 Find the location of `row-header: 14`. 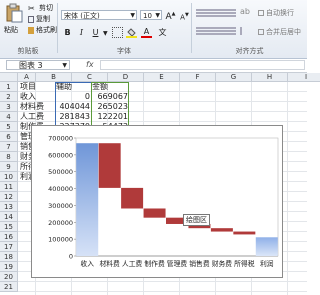

row-header: 14 is located at coordinates (9, 217).